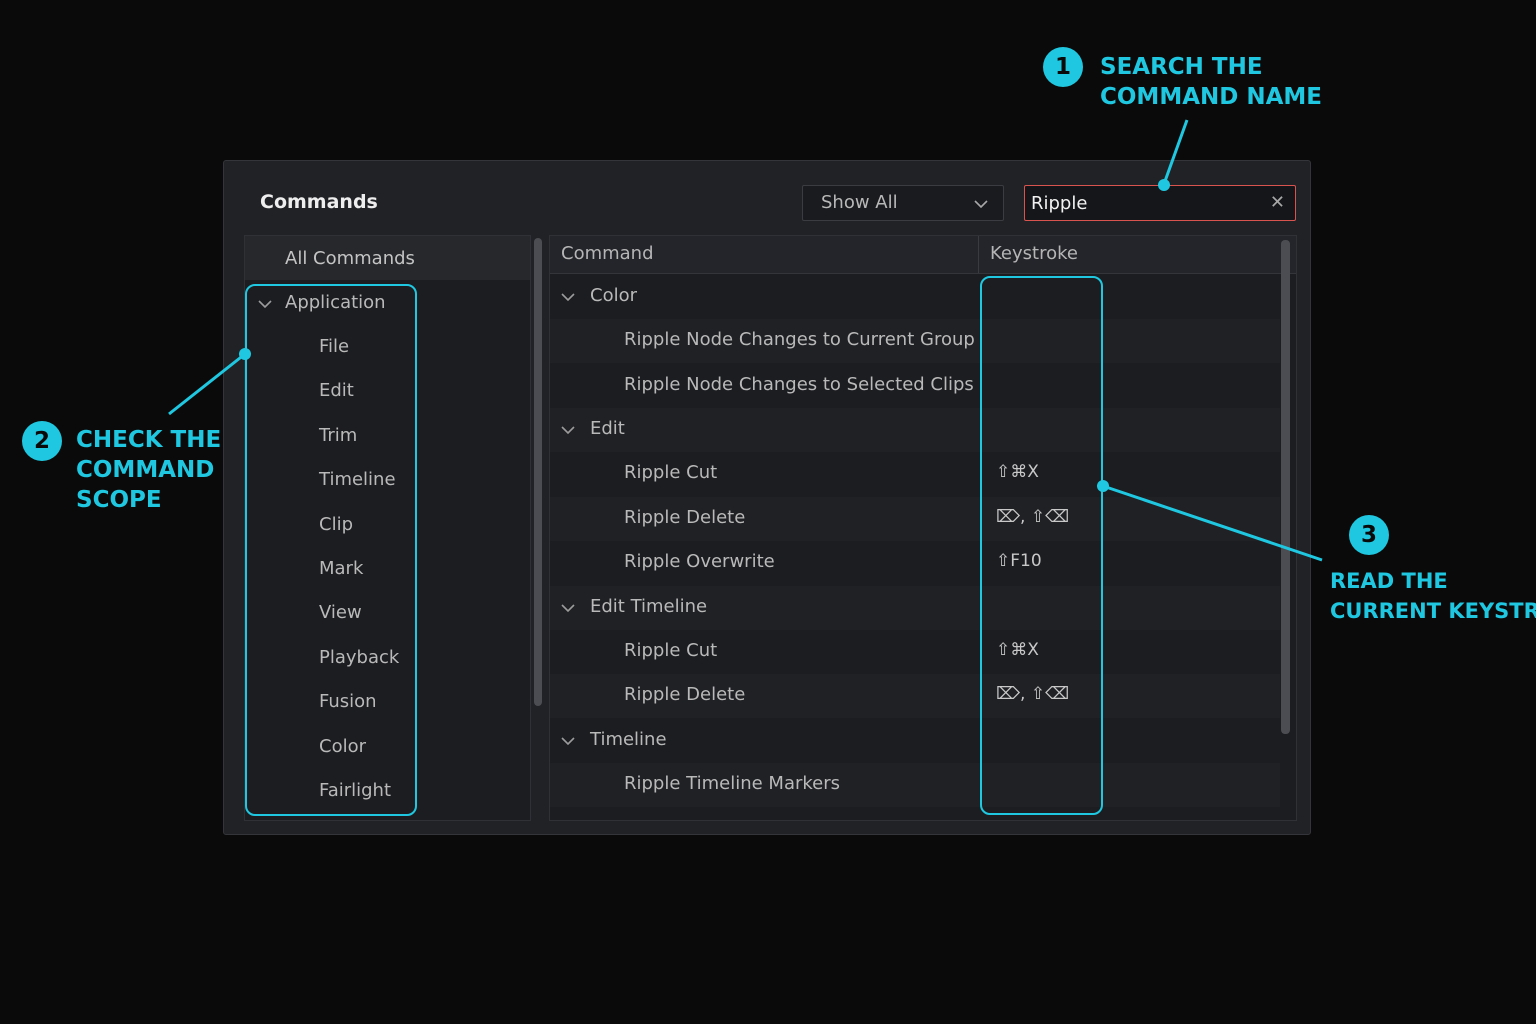 This screenshot has width=1536, height=1024. I want to click on annotation-2-line-2: COMMAND, so click(145, 470).